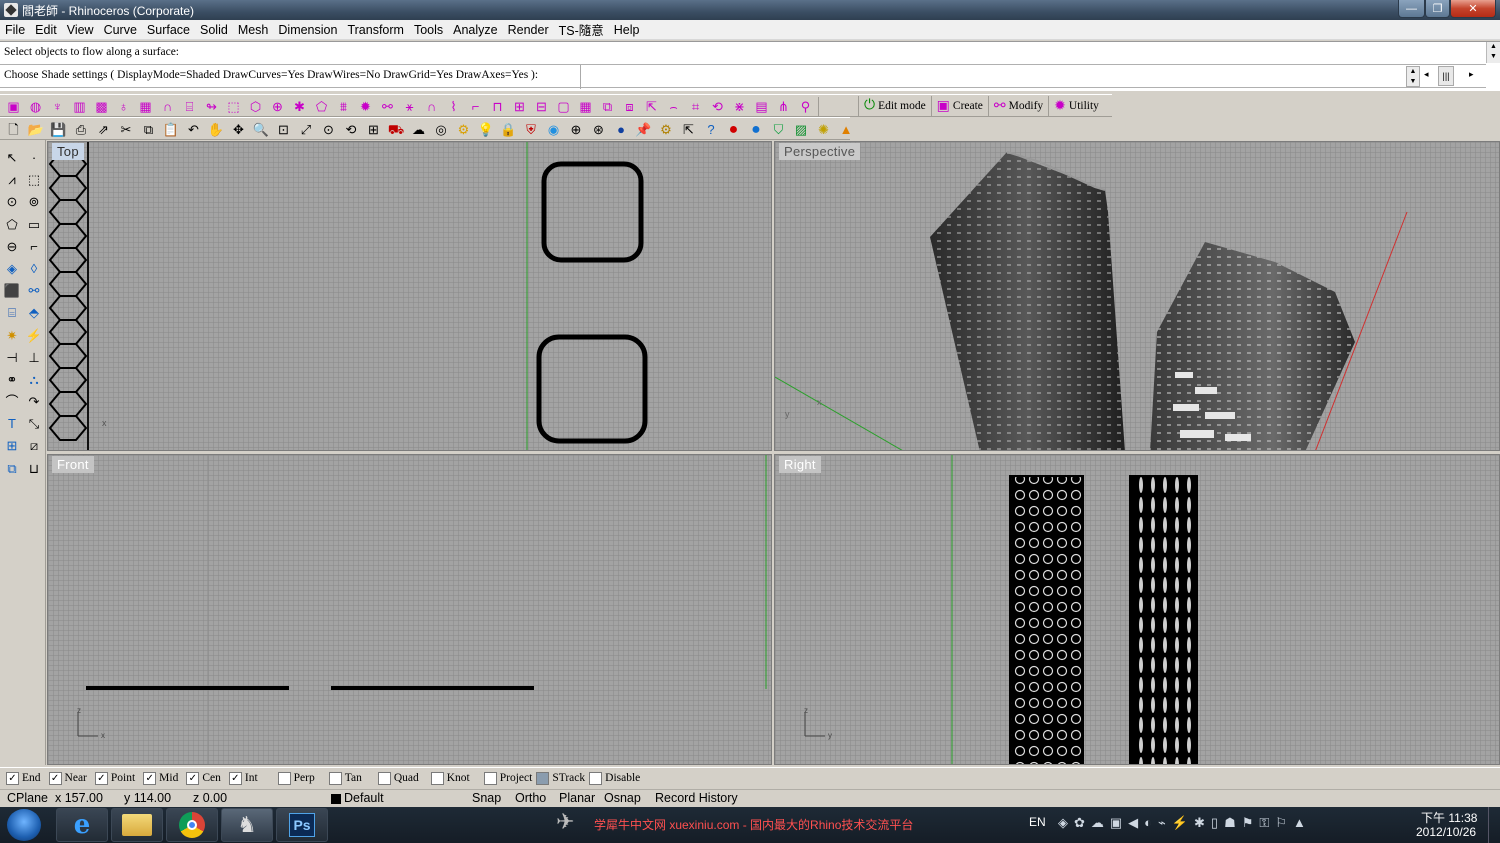 The height and width of the screenshot is (843, 1500). What do you see at coordinates (103, 129) in the screenshot?
I see `export-icon: ⇗` at bounding box center [103, 129].